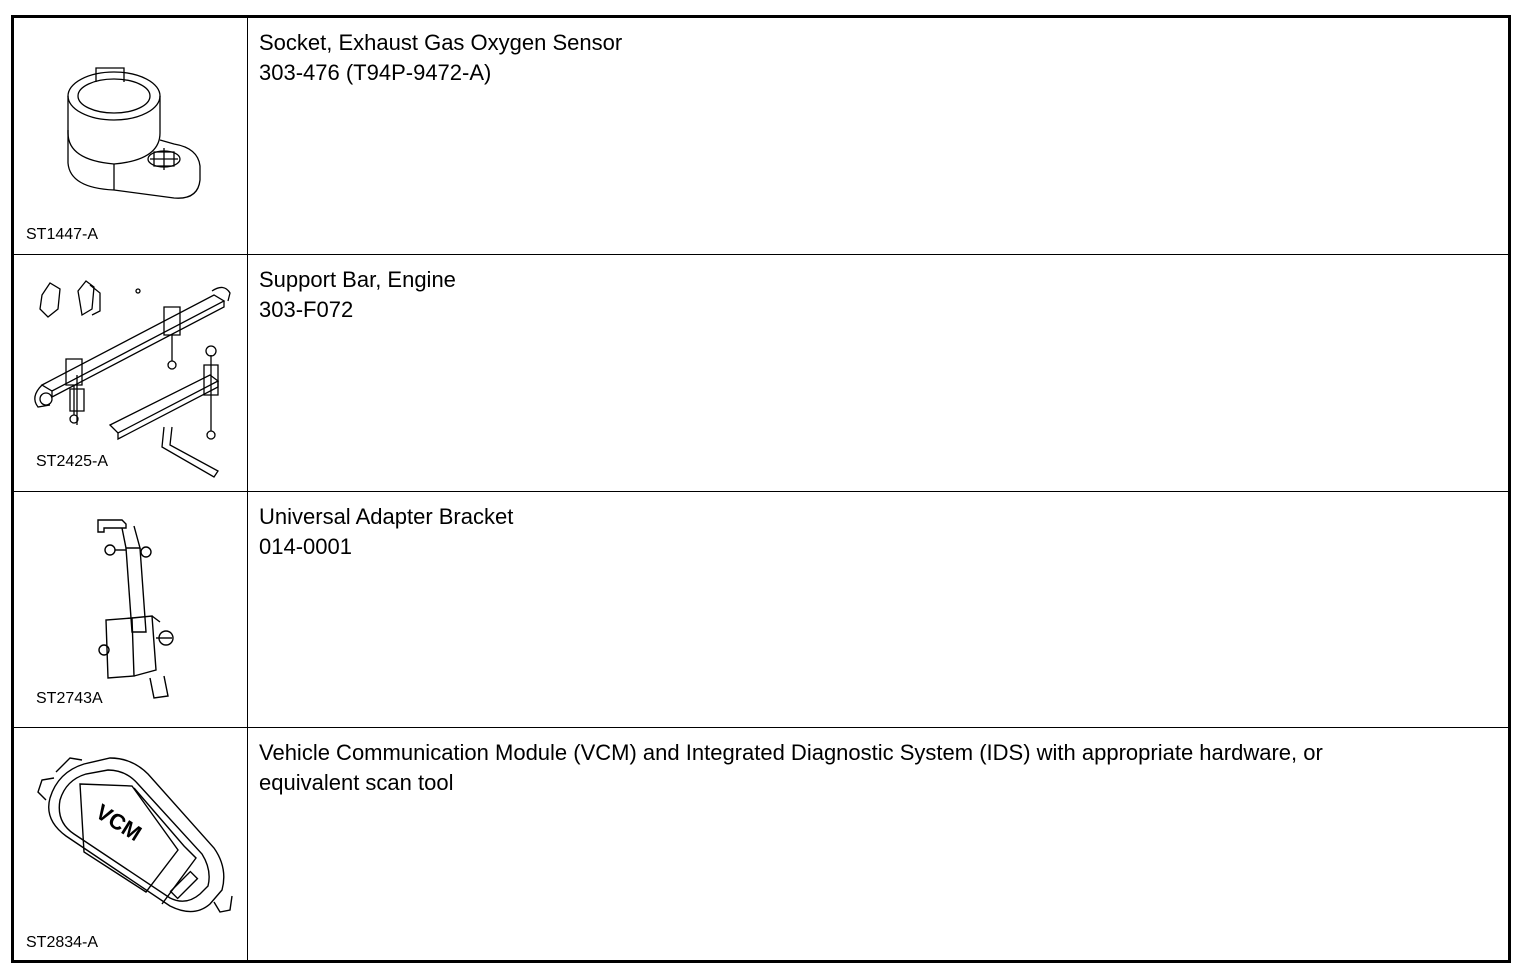 Image resolution: width=1526 pixels, height=974 pixels. I want to click on tool-number: 303-476 (T94P-9472-A), so click(375, 72).